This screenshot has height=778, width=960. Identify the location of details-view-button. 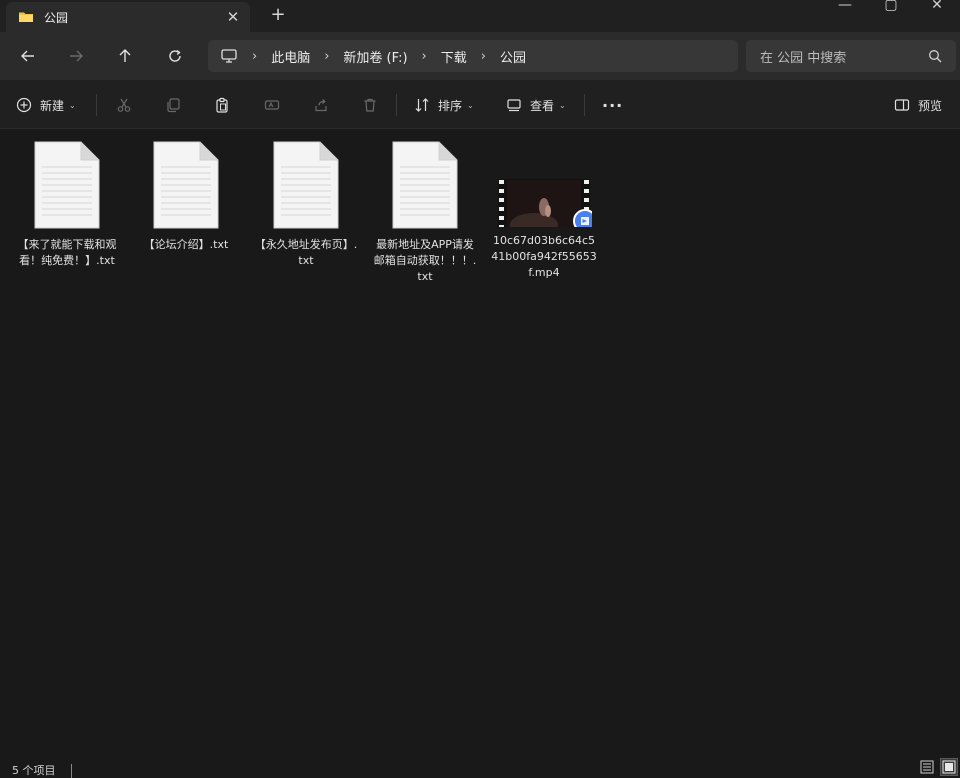
(927, 767).